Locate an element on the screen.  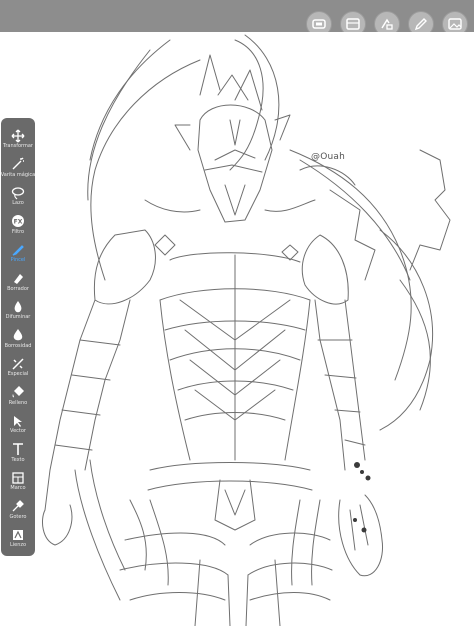
fx-icon: FX is located at coordinates (18, 221).